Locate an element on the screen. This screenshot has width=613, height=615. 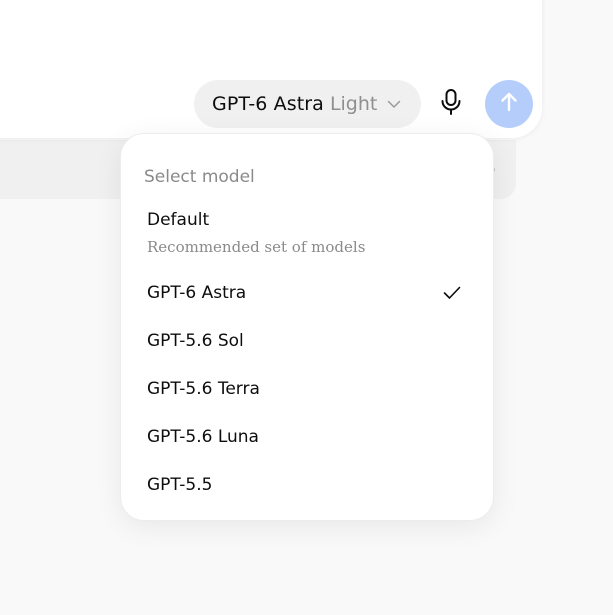
menu-item-gpt-5-6-terra: GPT-5.6 Terra is located at coordinates (307, 389).